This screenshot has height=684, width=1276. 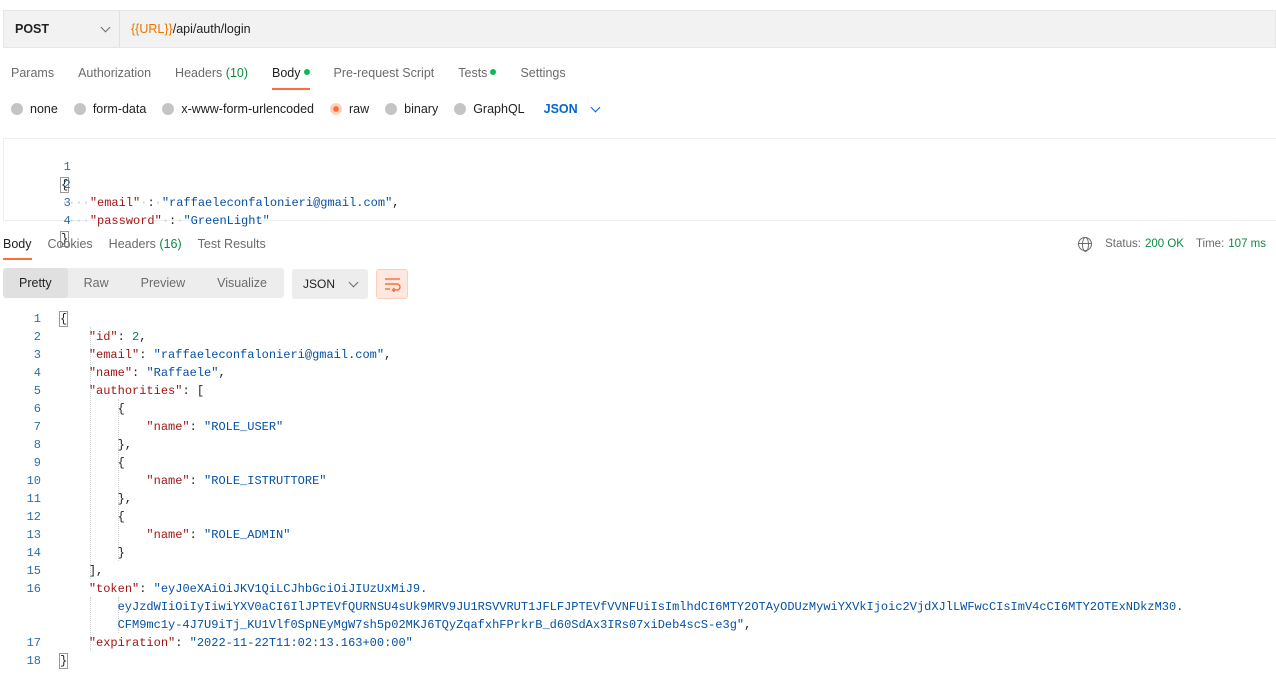 What do you see at coordinates (226, 221) in the screenshot?
I see `password-value: "GreenLight"` at bounding box center [226, 221].